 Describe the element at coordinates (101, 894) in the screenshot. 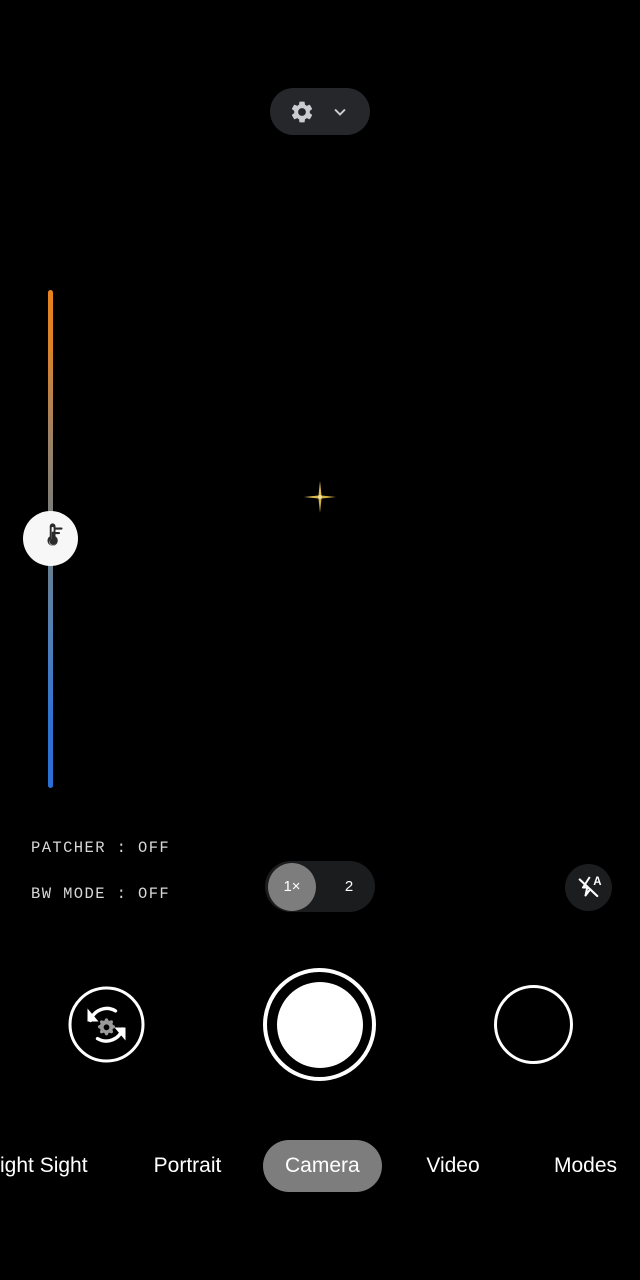

I see `info-row-bw-mode: BW MODE : OFF` at that location.